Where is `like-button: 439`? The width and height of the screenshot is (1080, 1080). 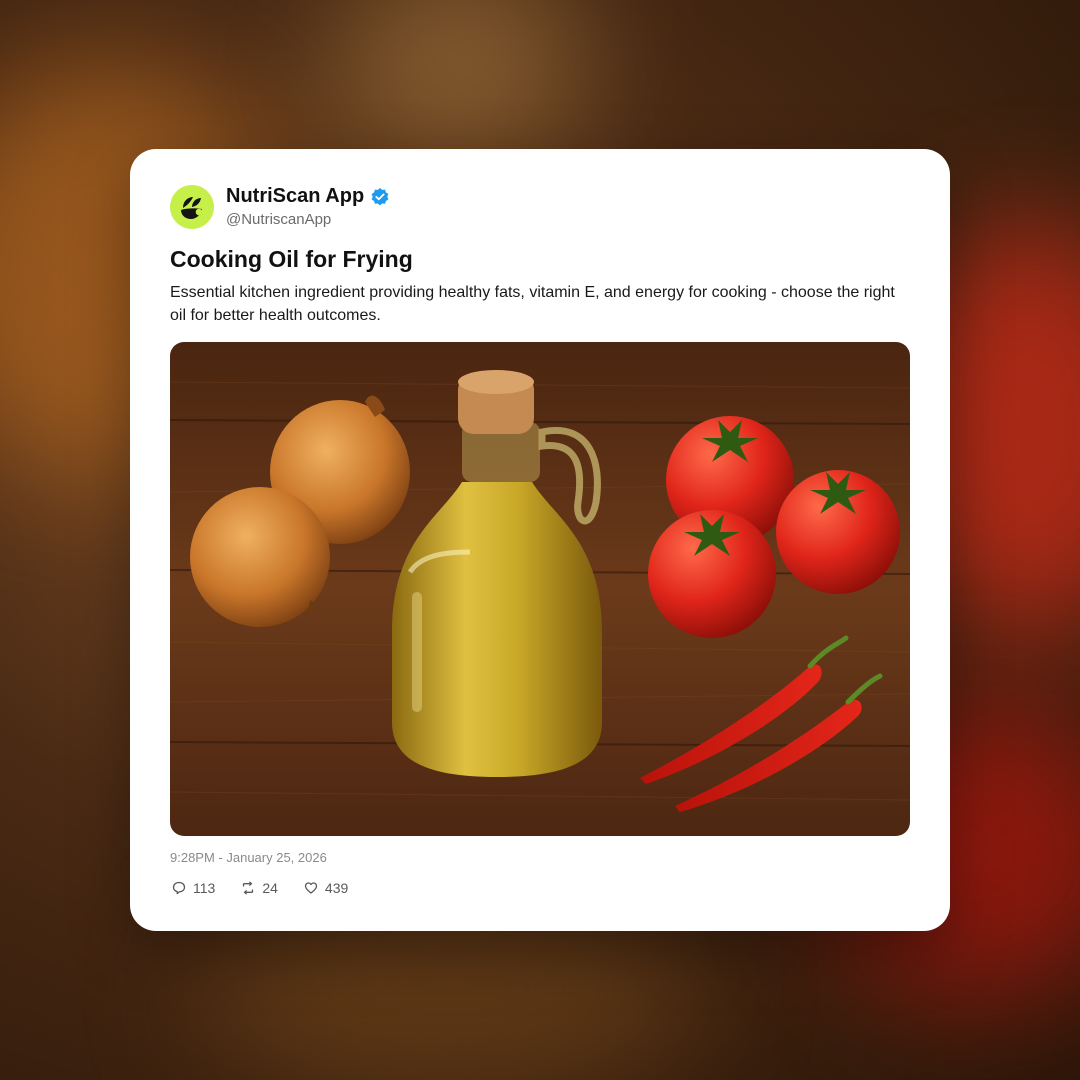
like-button: 439 is located at coordinates (326, 888).